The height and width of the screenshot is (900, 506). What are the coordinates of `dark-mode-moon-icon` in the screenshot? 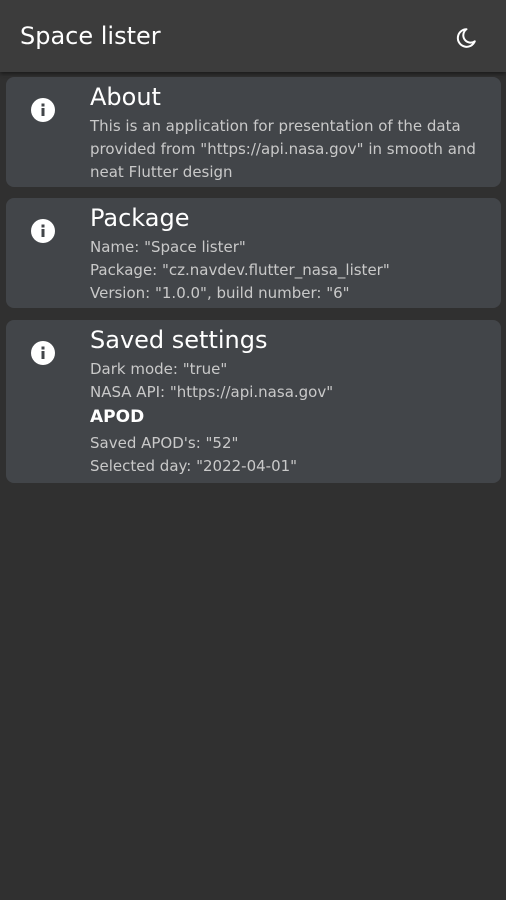 It's located at (466, 38).